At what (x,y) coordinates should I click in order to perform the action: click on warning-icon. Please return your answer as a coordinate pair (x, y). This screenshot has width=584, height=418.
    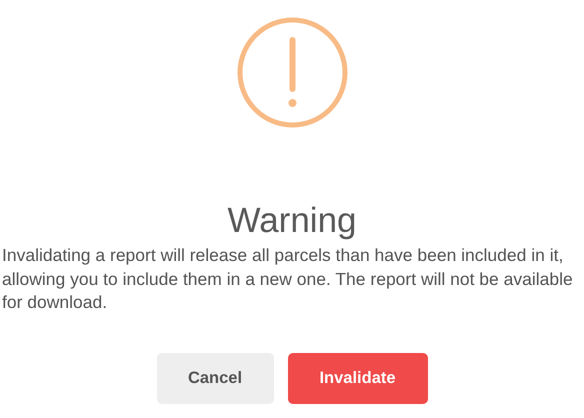
    Looking at the image, I should click on (292, 72).